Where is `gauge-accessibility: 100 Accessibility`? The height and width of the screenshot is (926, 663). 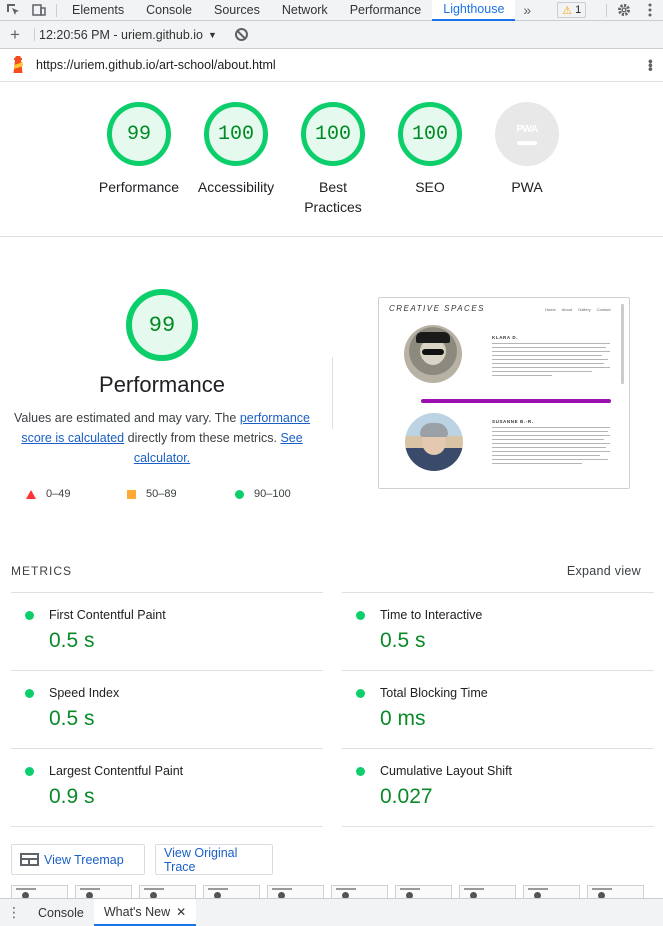
gauge-accessibility: 100 Accessibility is located at coordinates (236, 149).